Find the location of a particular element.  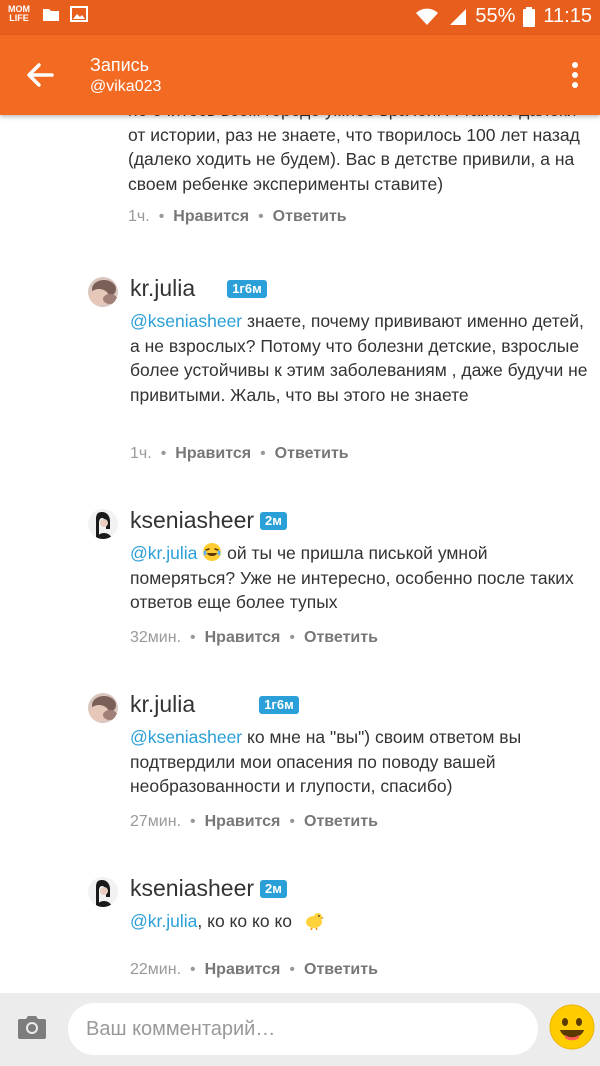

wifi-icon is located at coordinates (427, 16).